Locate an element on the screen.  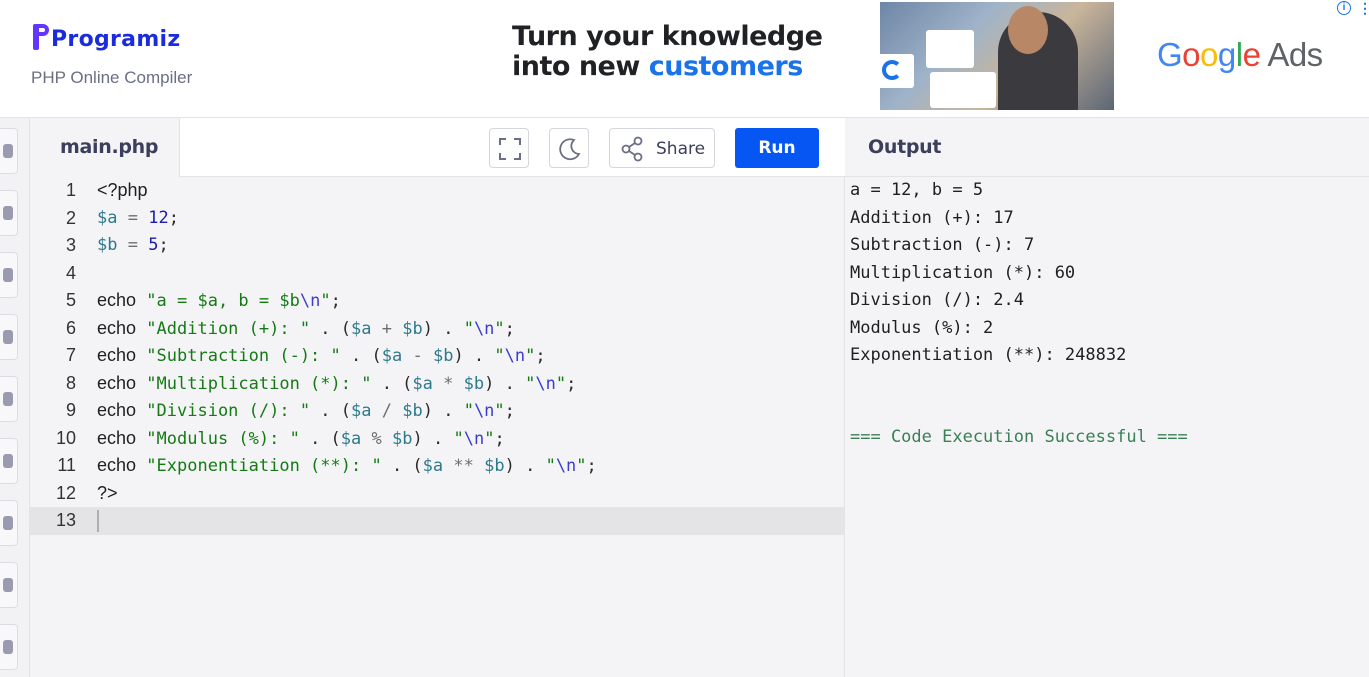
language-r-icon is located at coordinates (9, 213).